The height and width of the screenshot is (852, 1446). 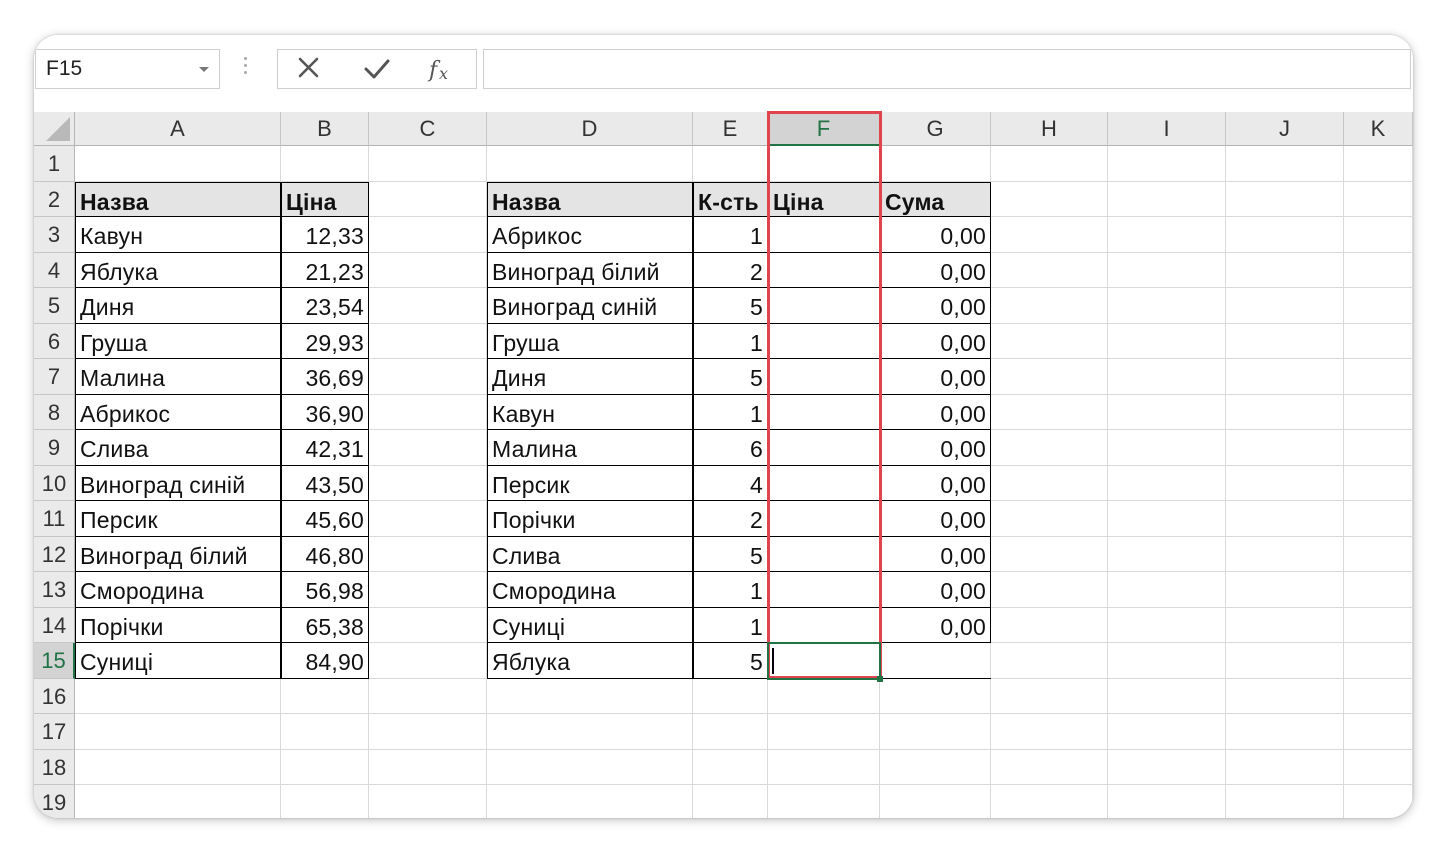 What do you see at coordinates (590, 554) in the screenshot?
I see `order-table-cell: Слива` at bounding box center [590, 554].